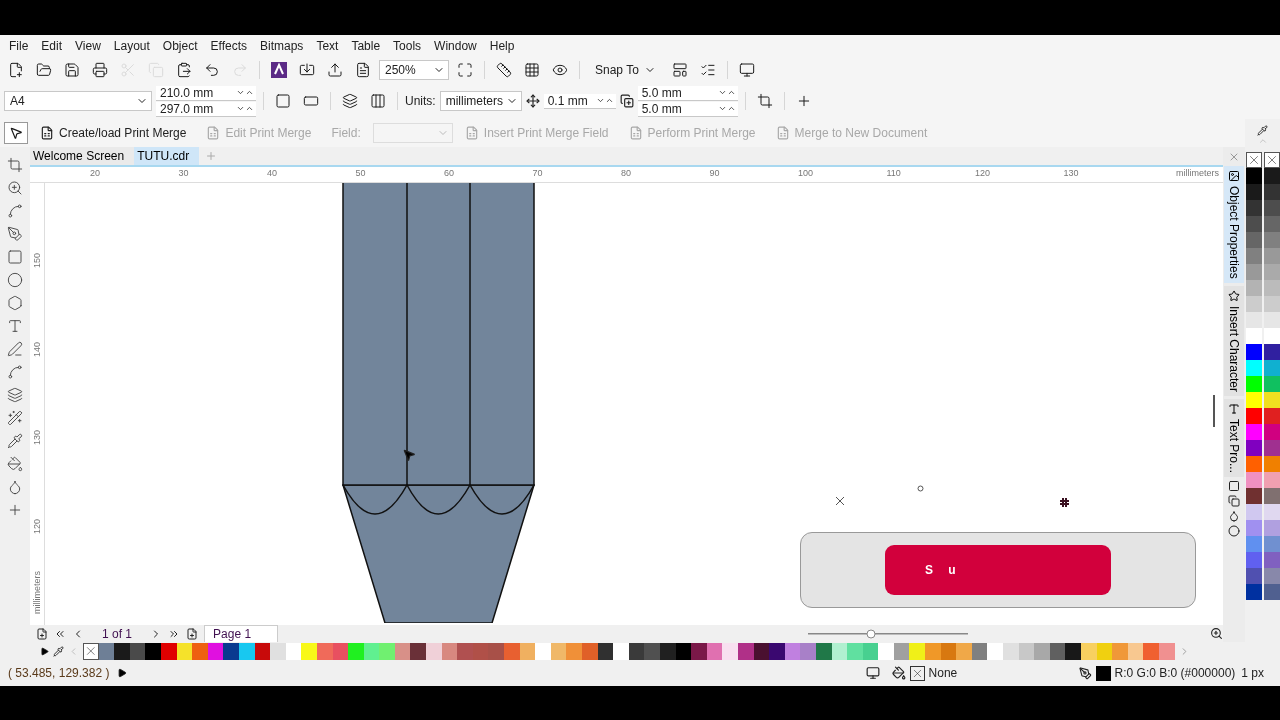 This screenshot has width=1280, height=720. What do you see at coordinates (806, 173) in the screenshot?
I see `ruler-label: 100` at bounding box center [806, 173].